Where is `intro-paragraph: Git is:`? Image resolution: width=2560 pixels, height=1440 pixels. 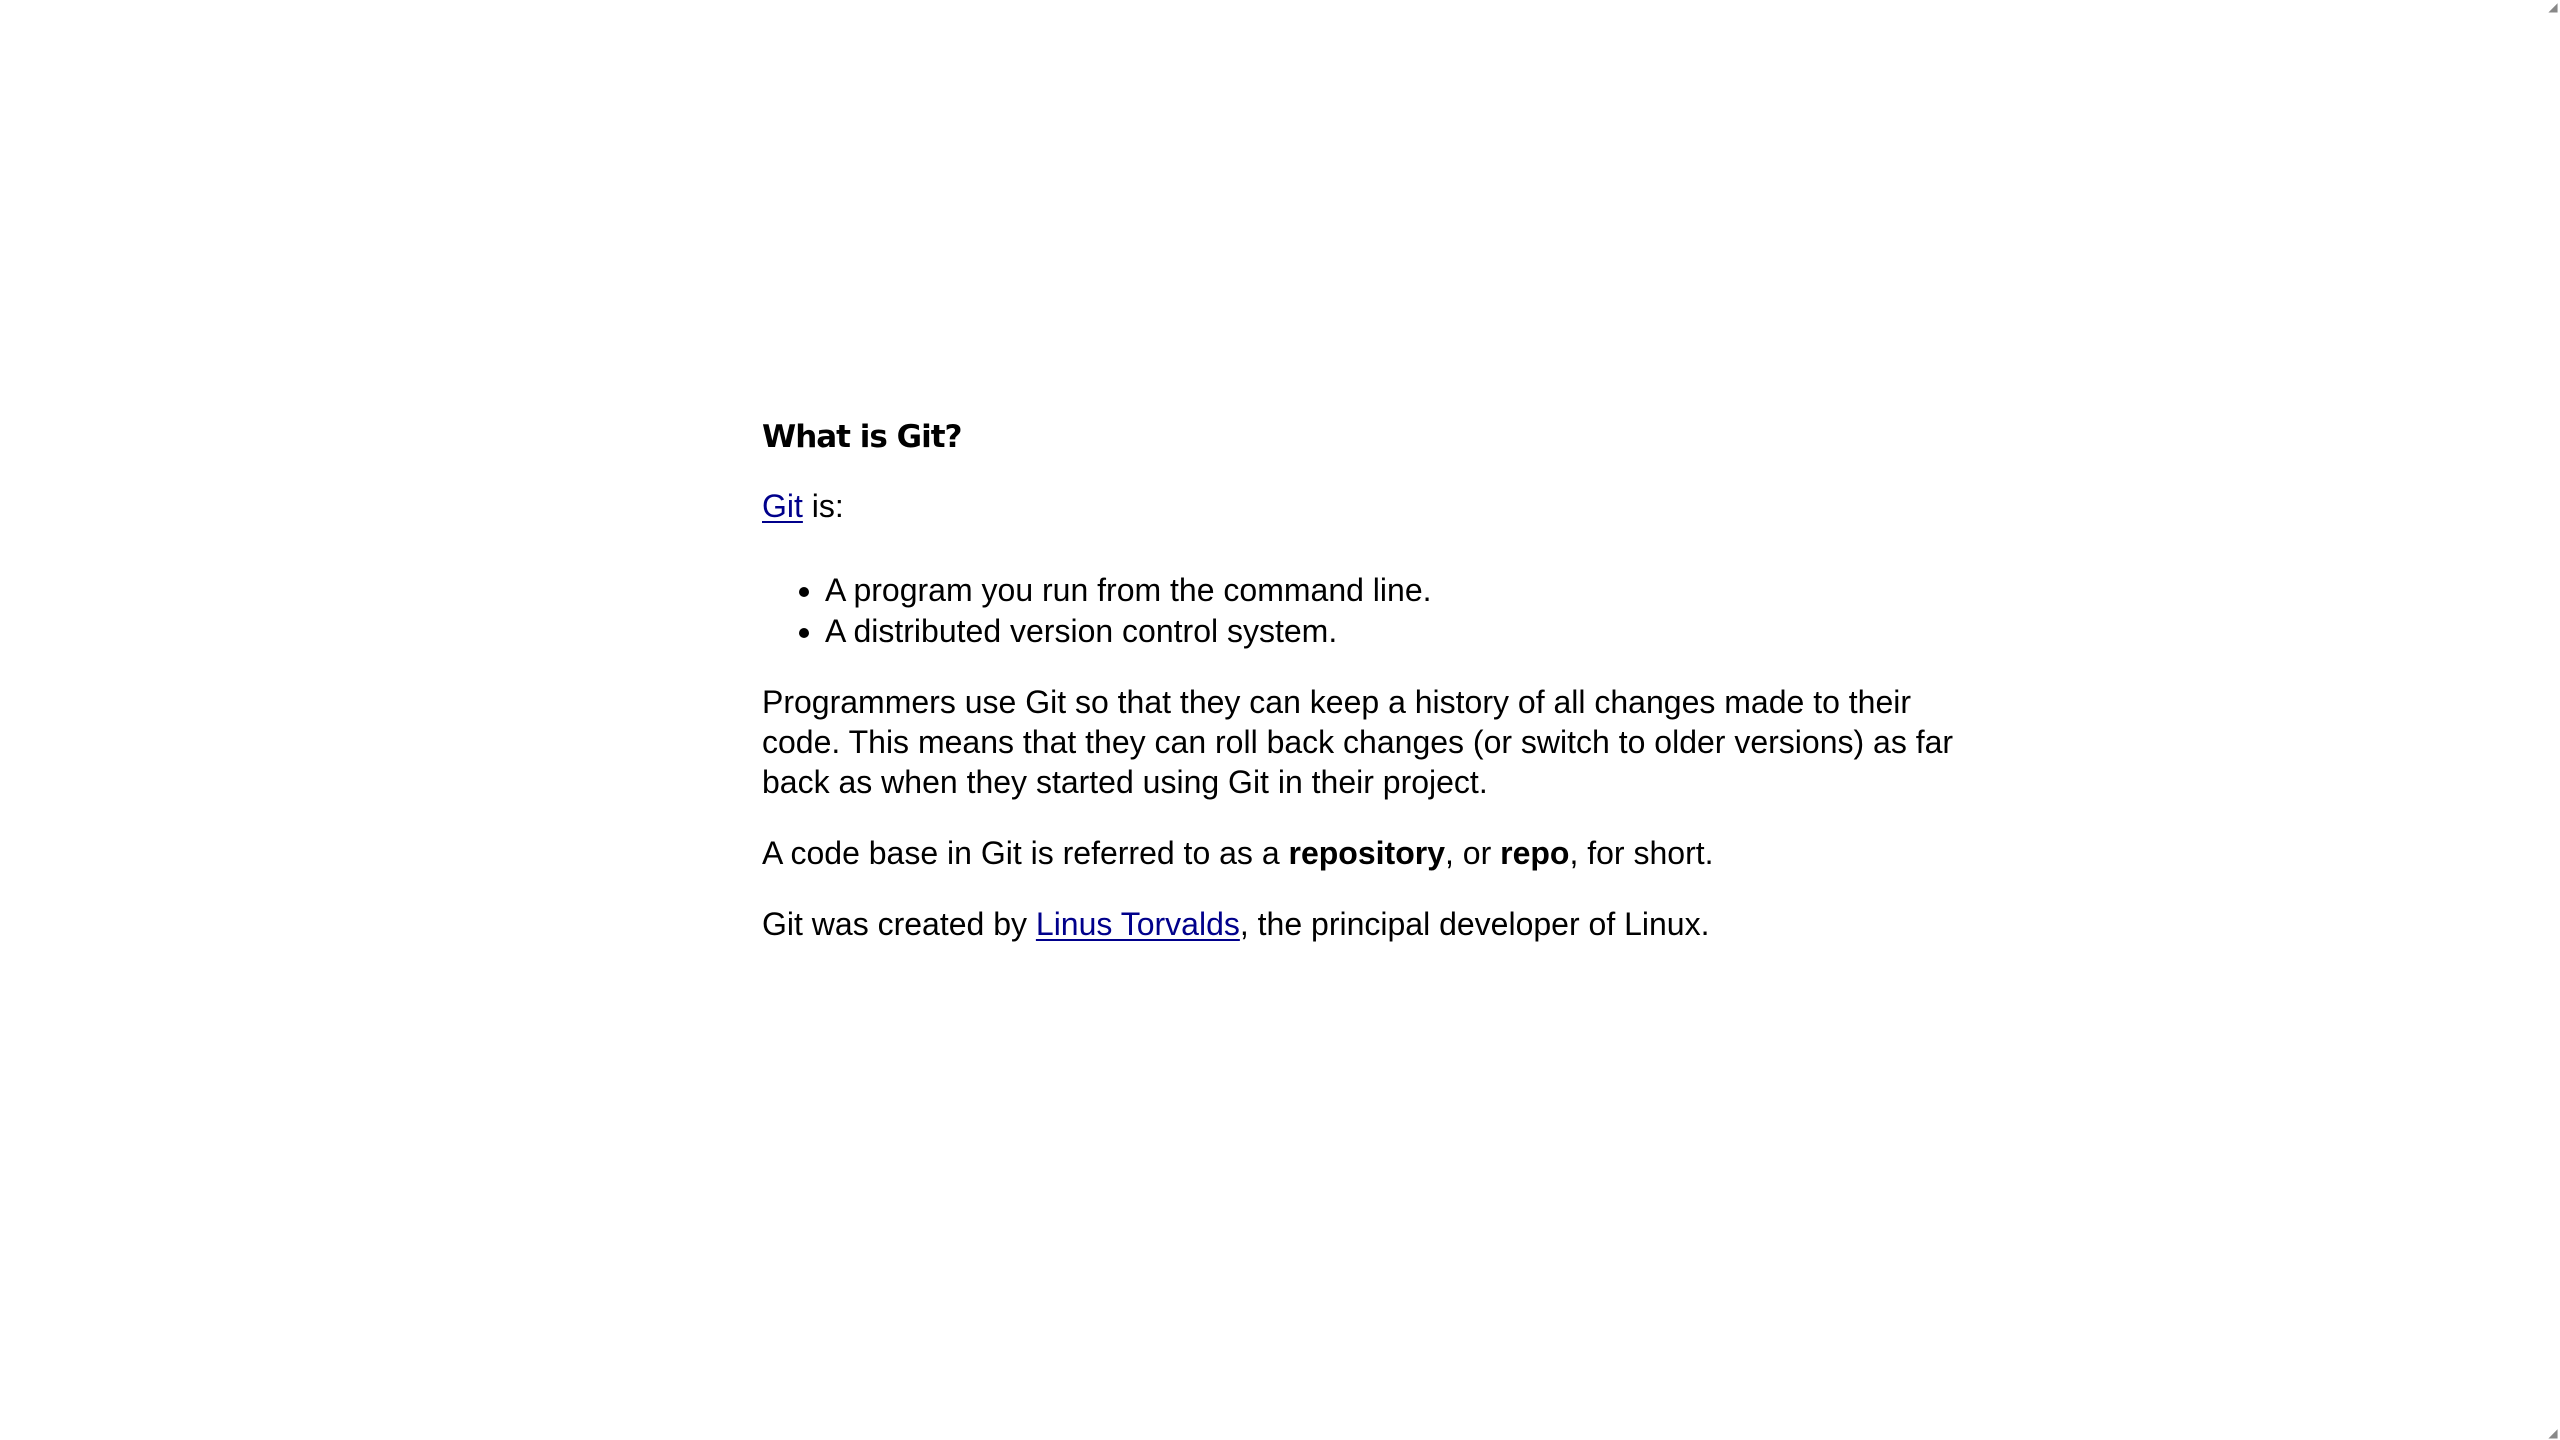
intro-paragraph: Git is: is located at coordinates (1372, 506).